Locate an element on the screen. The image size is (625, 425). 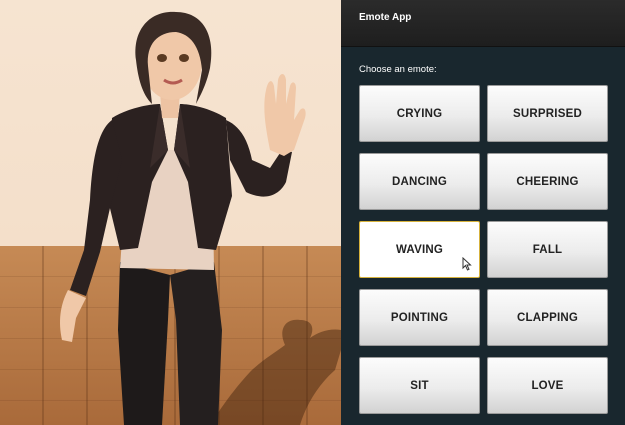
emote-button-sit: SIT is located at coordinates (419, 385).